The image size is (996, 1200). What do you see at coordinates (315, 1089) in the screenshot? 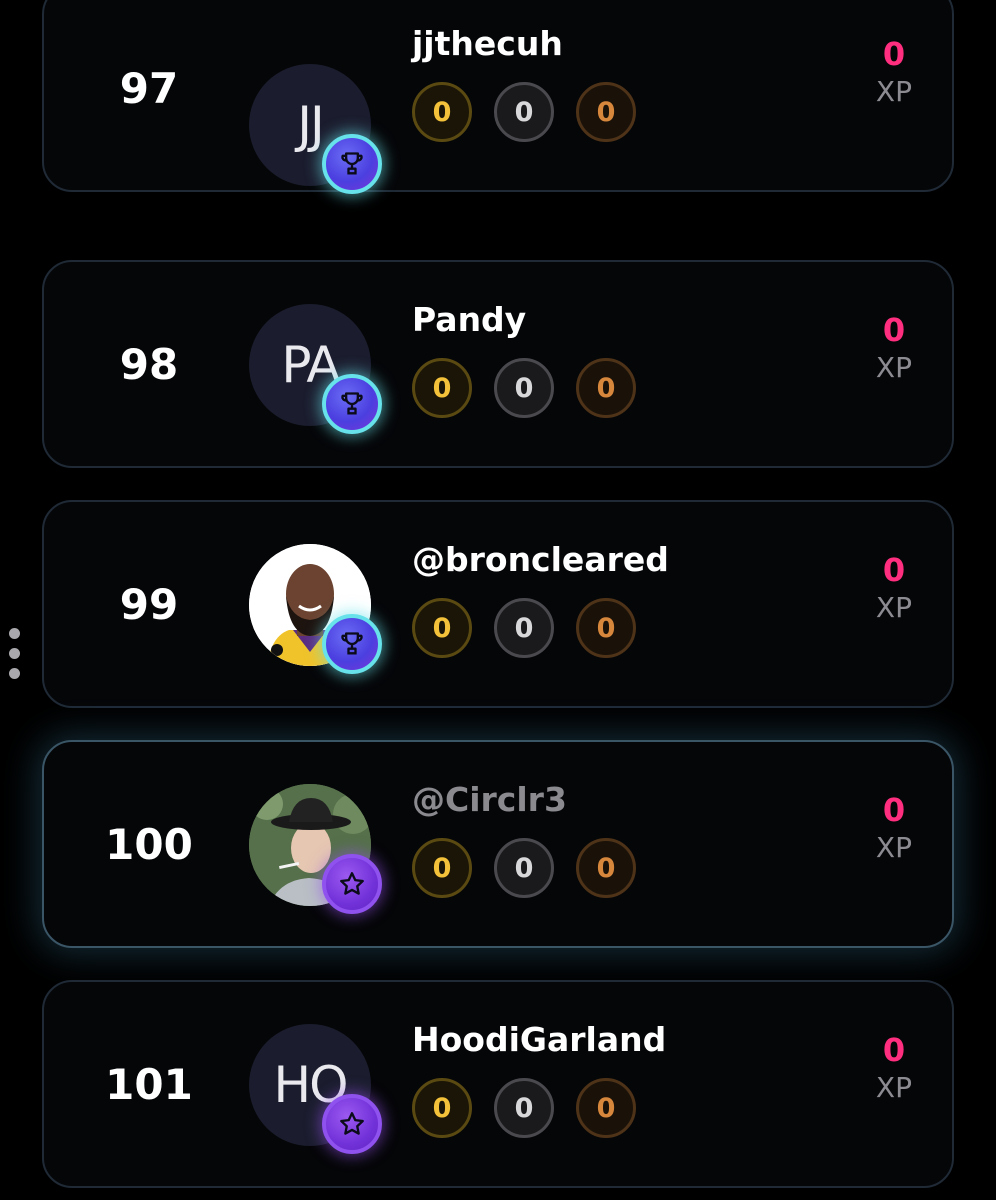
I see `avatar: HO` at bounding box center [315, 1089].